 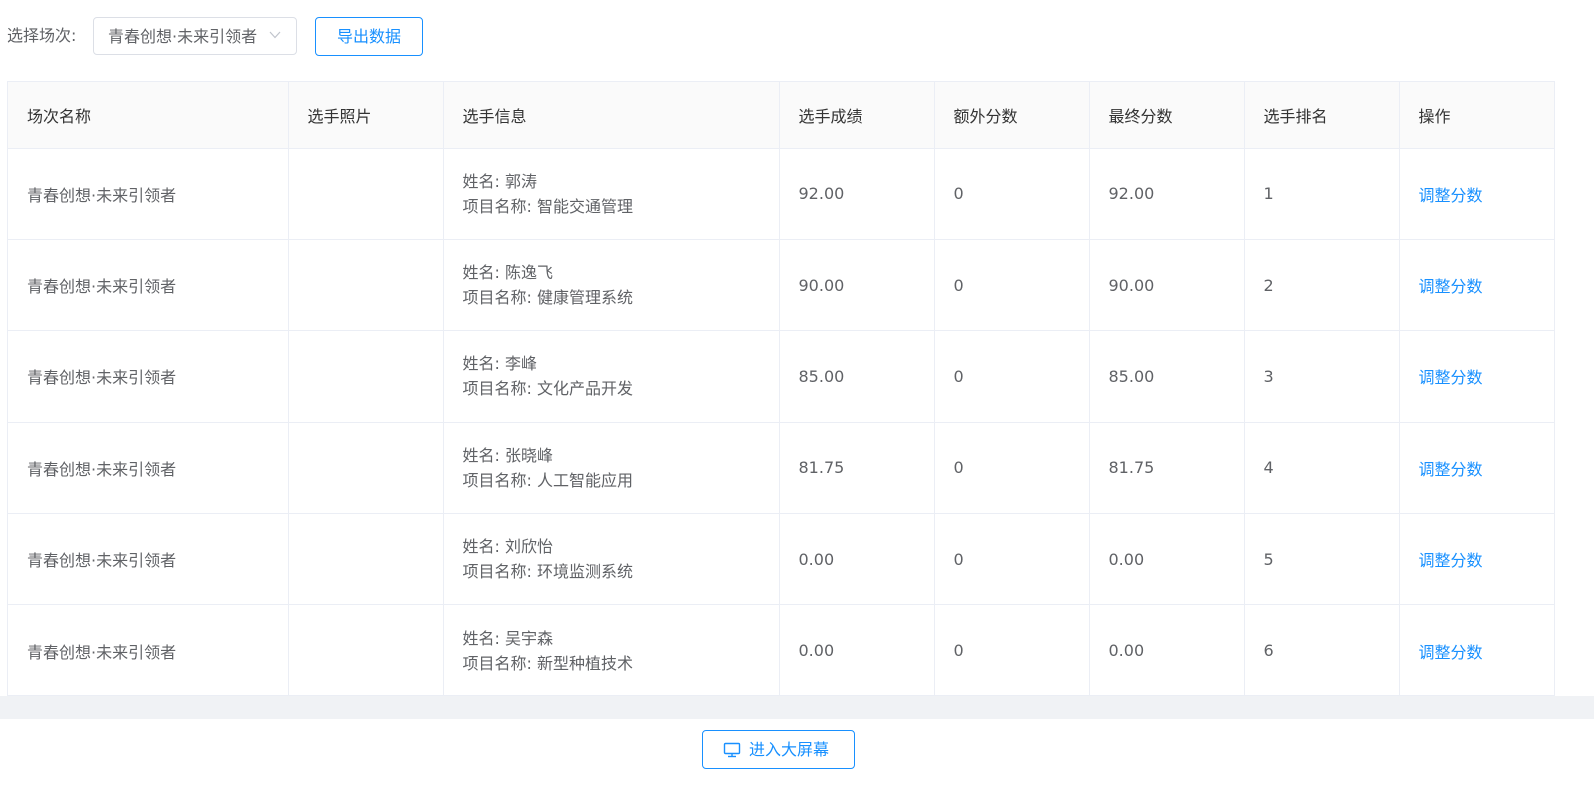 I want to click on toolbar: 选择场次: 青春创想·未来引领者 导出数据, so click(x=797, y=37).